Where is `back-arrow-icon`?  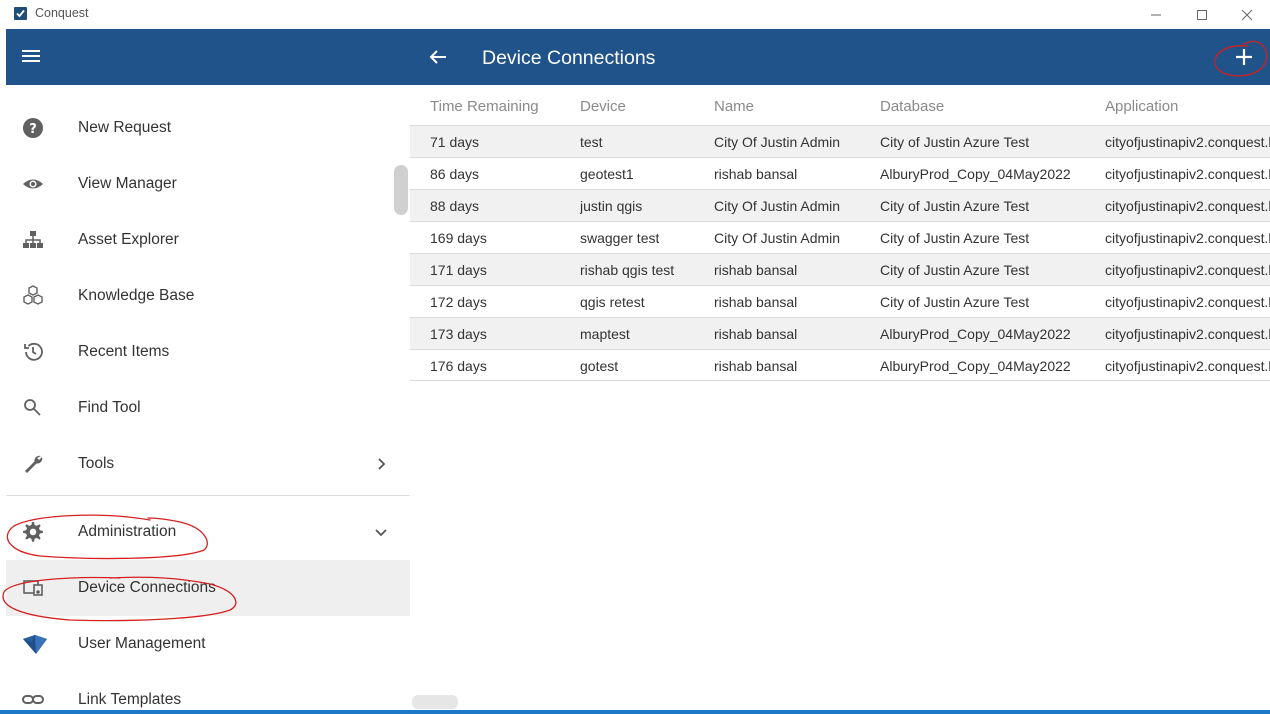 back-arrow-icon is located at coordinates (438, 57).